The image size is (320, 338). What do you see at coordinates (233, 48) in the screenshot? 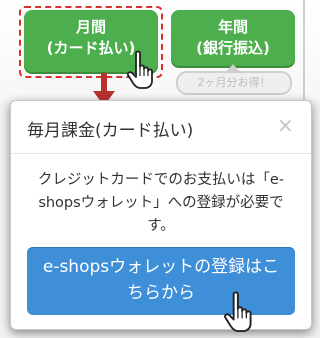
I see `yearly-plan-subtitle: (銀行振込)` at bounding box center [233, 48].